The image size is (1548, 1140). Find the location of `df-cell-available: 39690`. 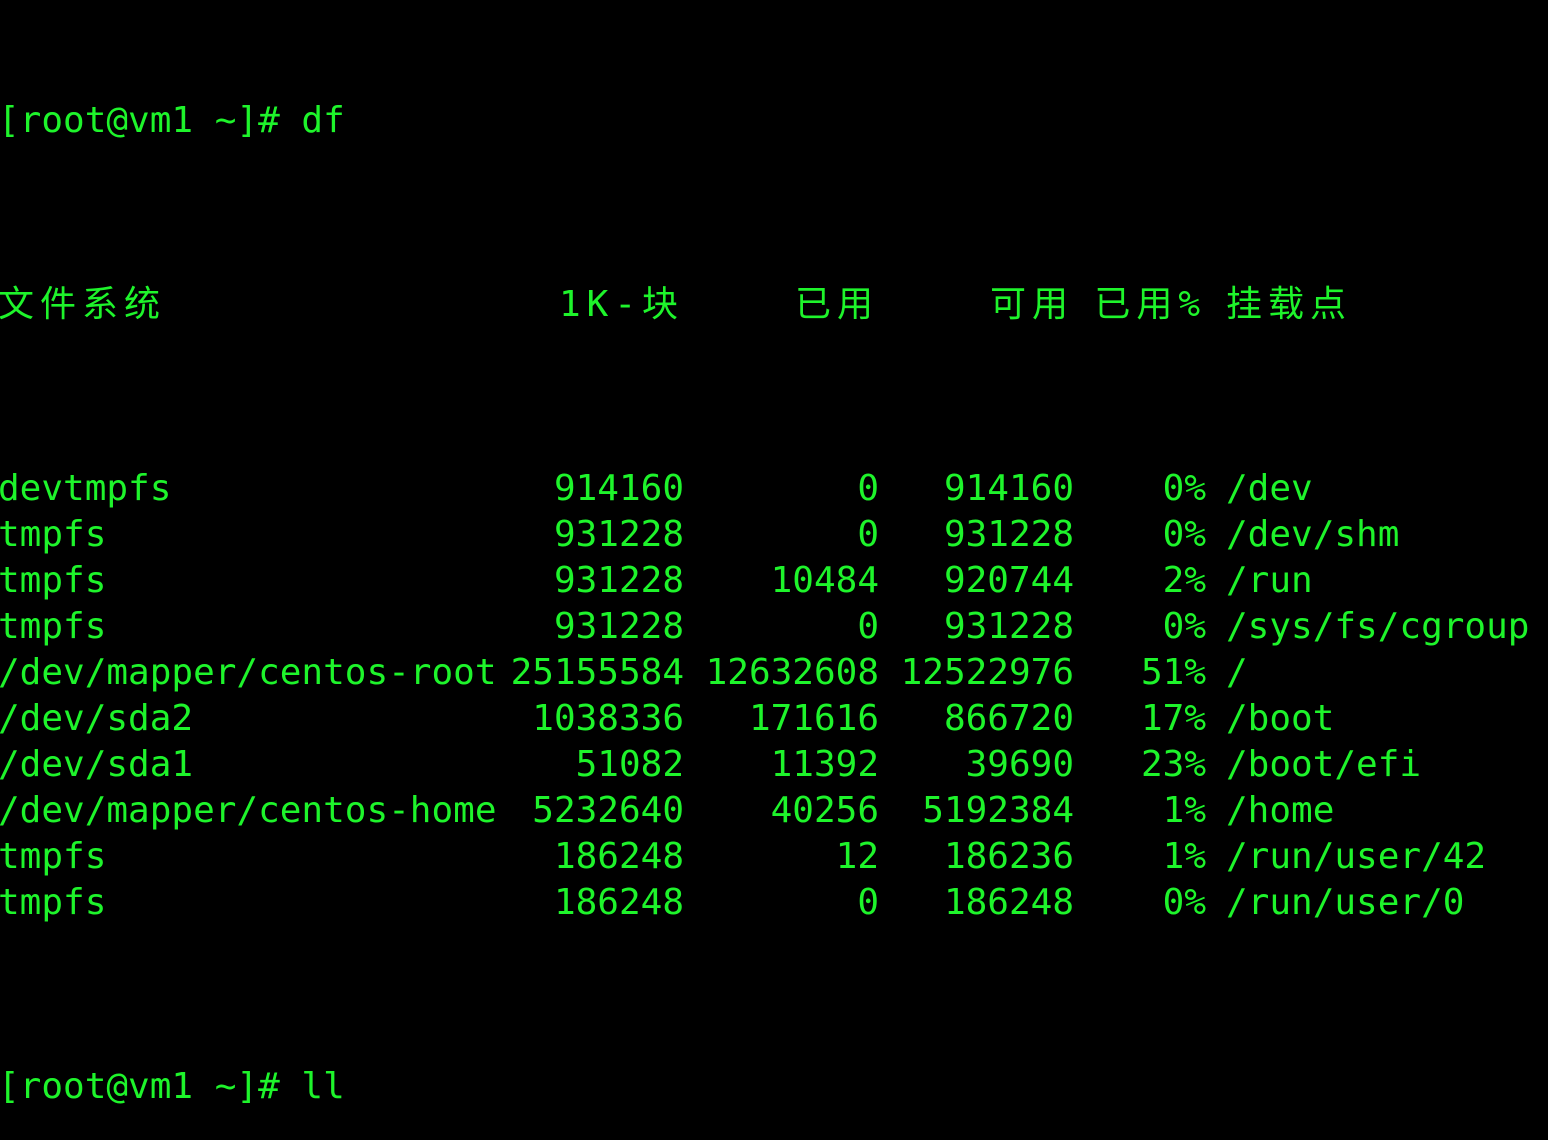

df-cell-available: 39690 is located at coordinates (1019, 764).